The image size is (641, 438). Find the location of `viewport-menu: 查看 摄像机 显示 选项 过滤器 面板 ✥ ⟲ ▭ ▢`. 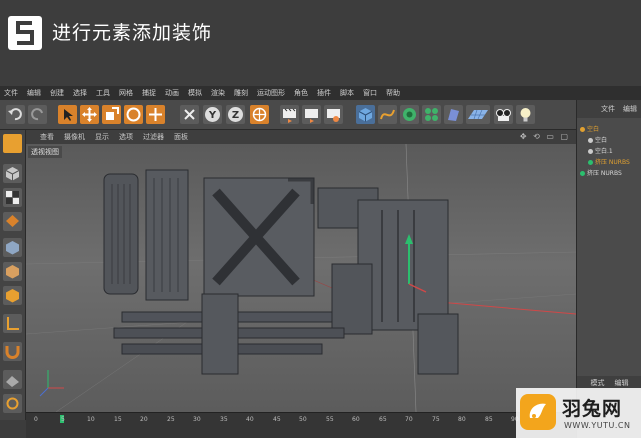

viewport-menu: 查看 摄像机 显示 选项 过滤器 面板 ✥ ⟲ ▭ ▢ is located at coordinates (301, 137).